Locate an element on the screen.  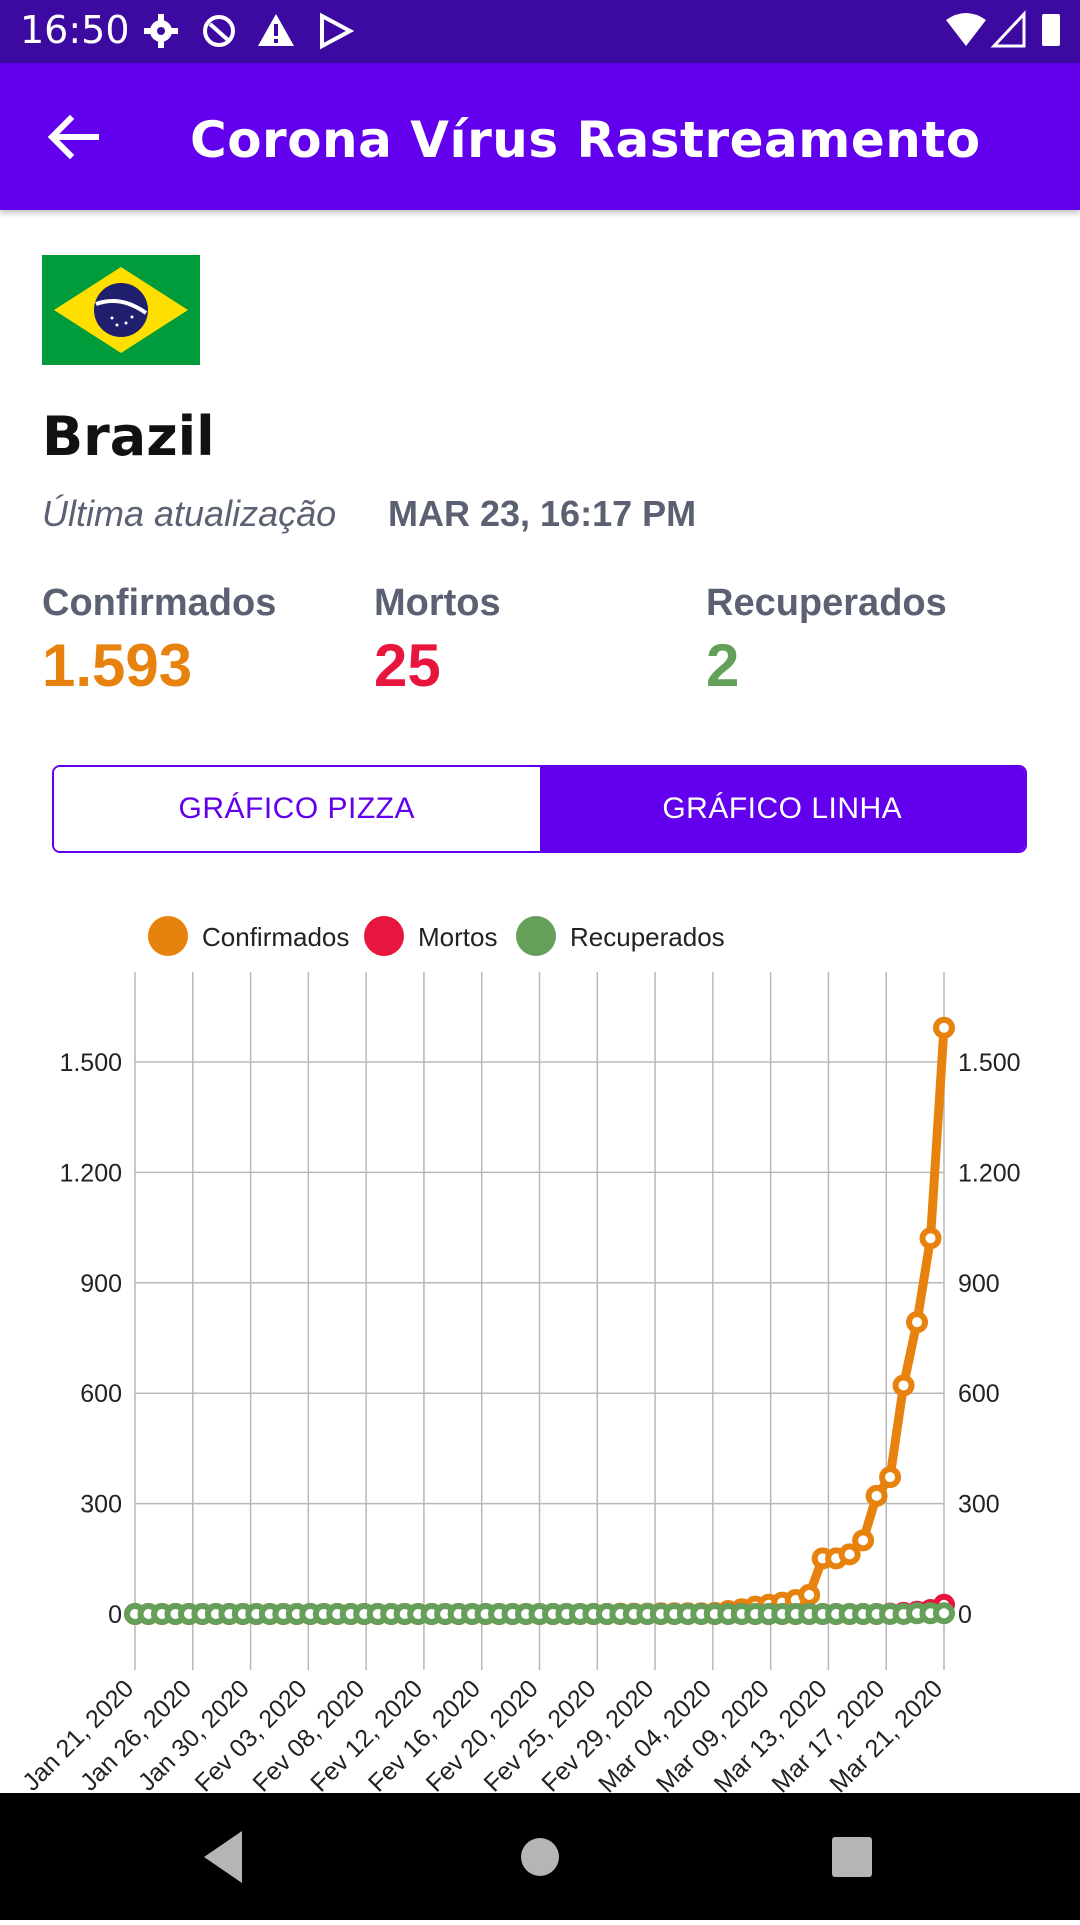
y-tick-label-right: 1.200 is located at coordinates (989, 1173).